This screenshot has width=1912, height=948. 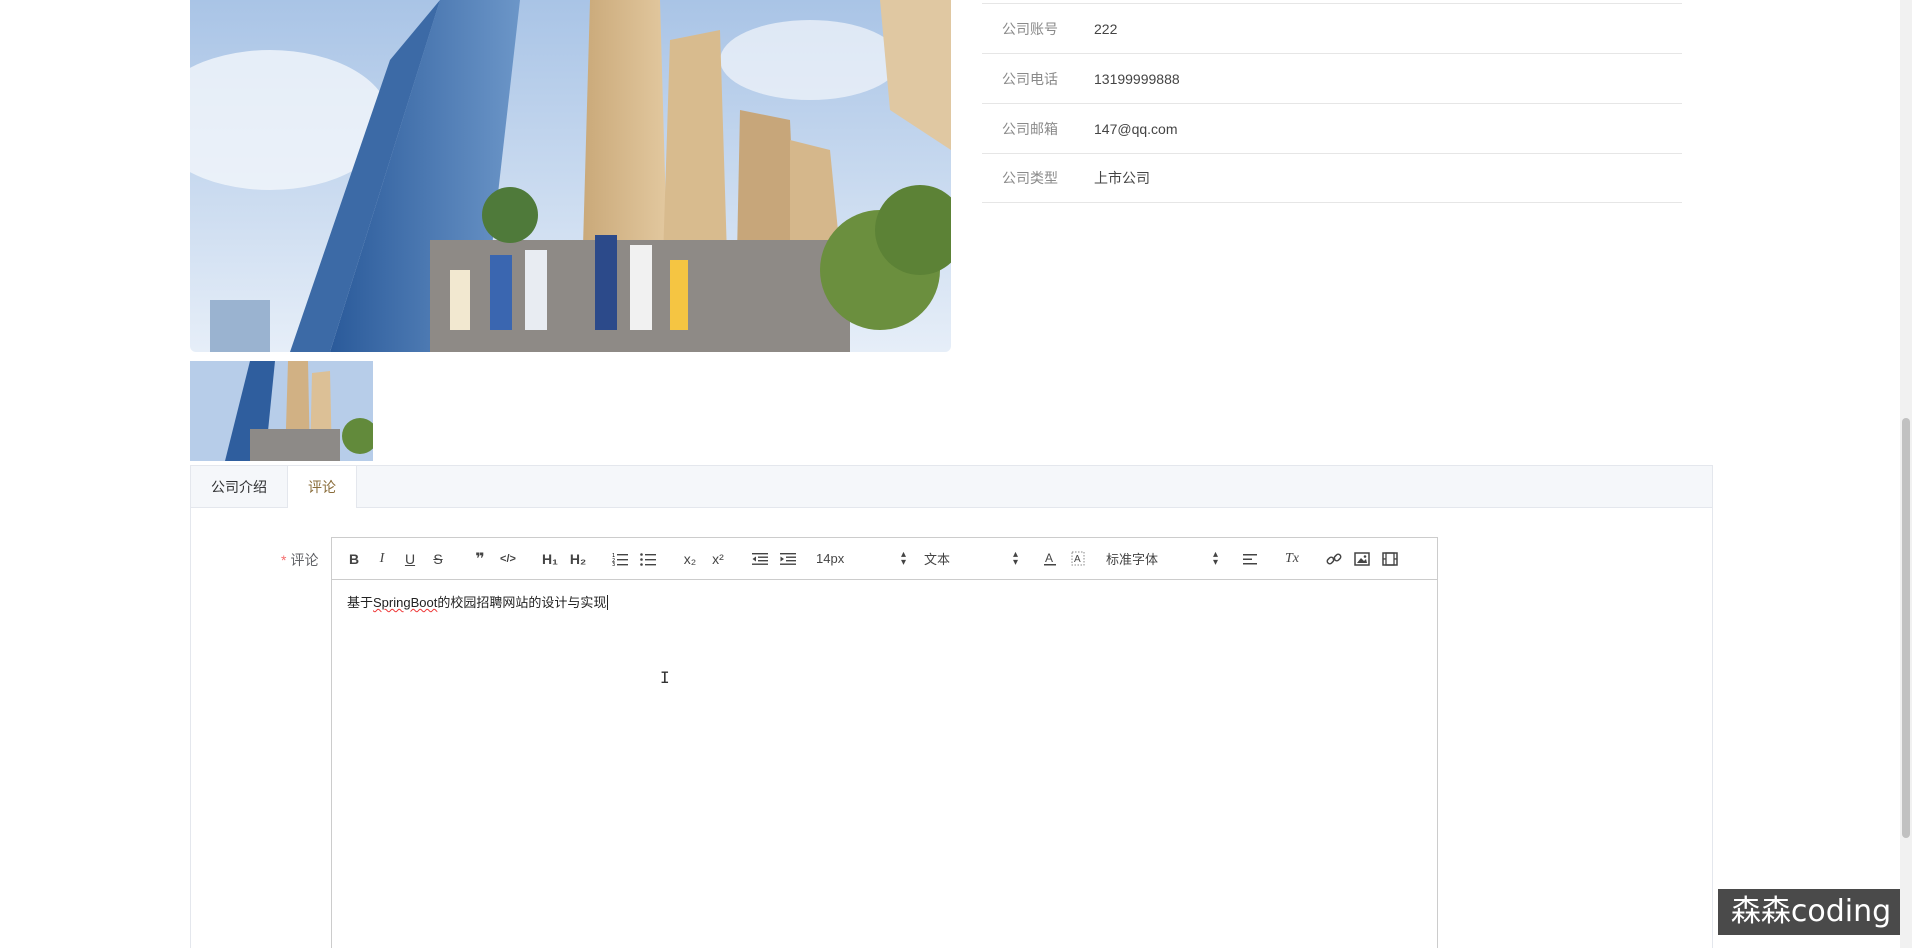 What do you see at coordinates (1292, 559) in the screenshot?
I see `clear-format-button: Tx` at bounding box center [1292, 559].